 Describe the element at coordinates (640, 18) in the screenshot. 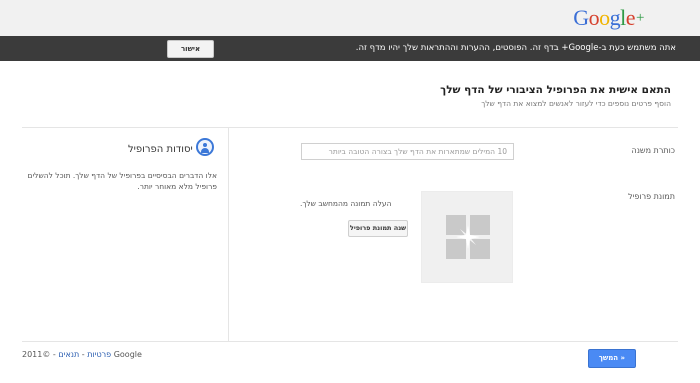

I see `logo-plus: +` at that location.